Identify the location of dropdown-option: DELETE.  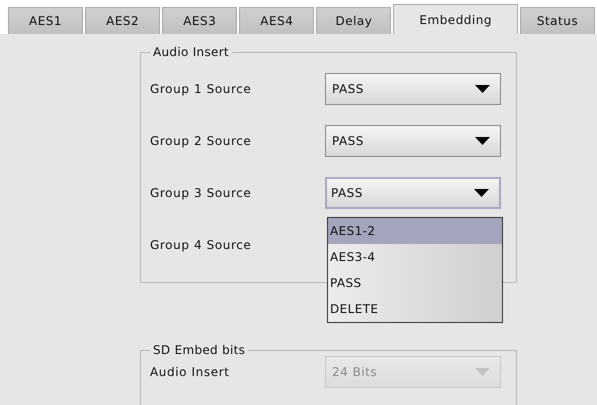
(415, 309).